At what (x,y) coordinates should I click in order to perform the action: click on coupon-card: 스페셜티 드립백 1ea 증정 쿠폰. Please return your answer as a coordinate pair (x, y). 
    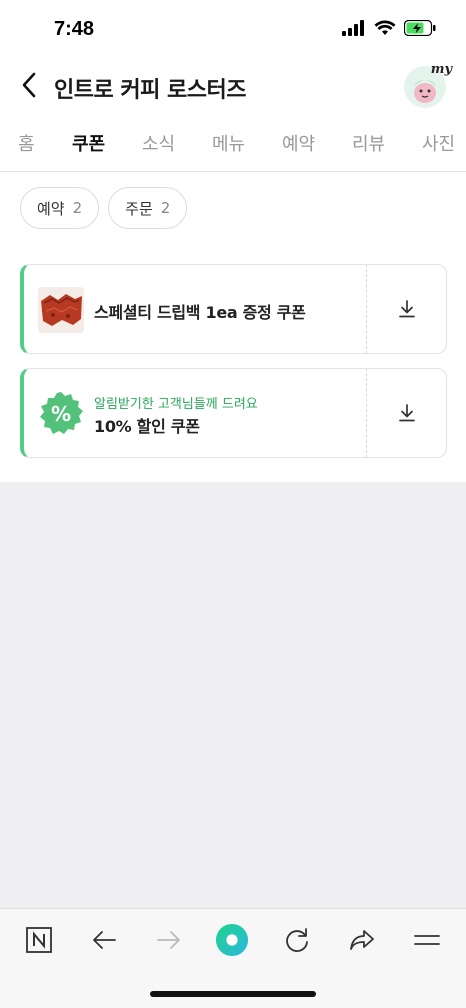
    Looking at the image, I should click on (233, 309).